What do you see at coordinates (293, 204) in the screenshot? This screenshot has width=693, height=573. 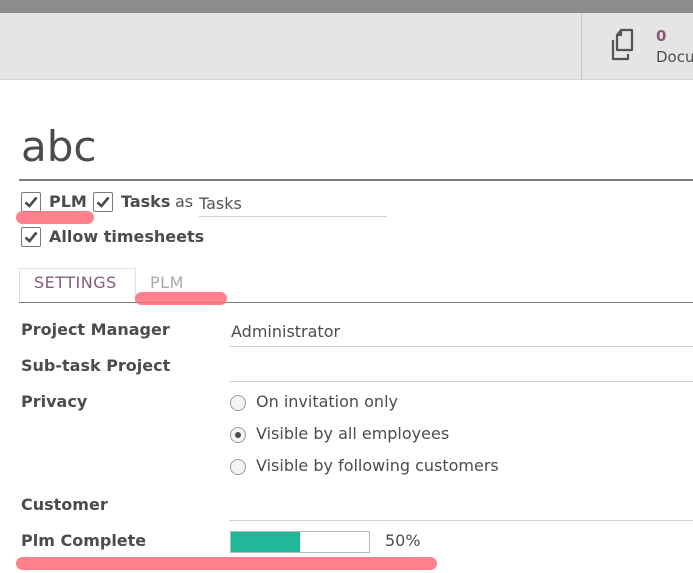 I see `tasks-alias-input` at bounding box center [293, 204].